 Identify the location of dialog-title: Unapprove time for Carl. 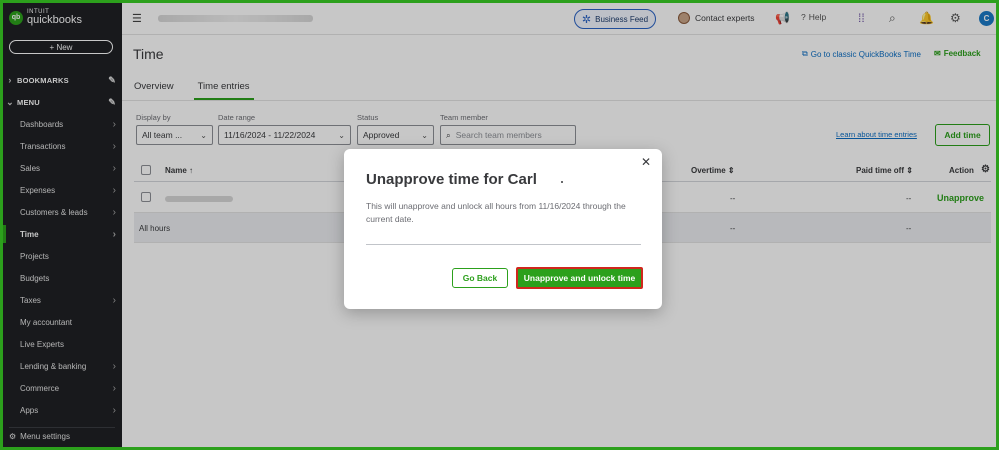
(451, 179).